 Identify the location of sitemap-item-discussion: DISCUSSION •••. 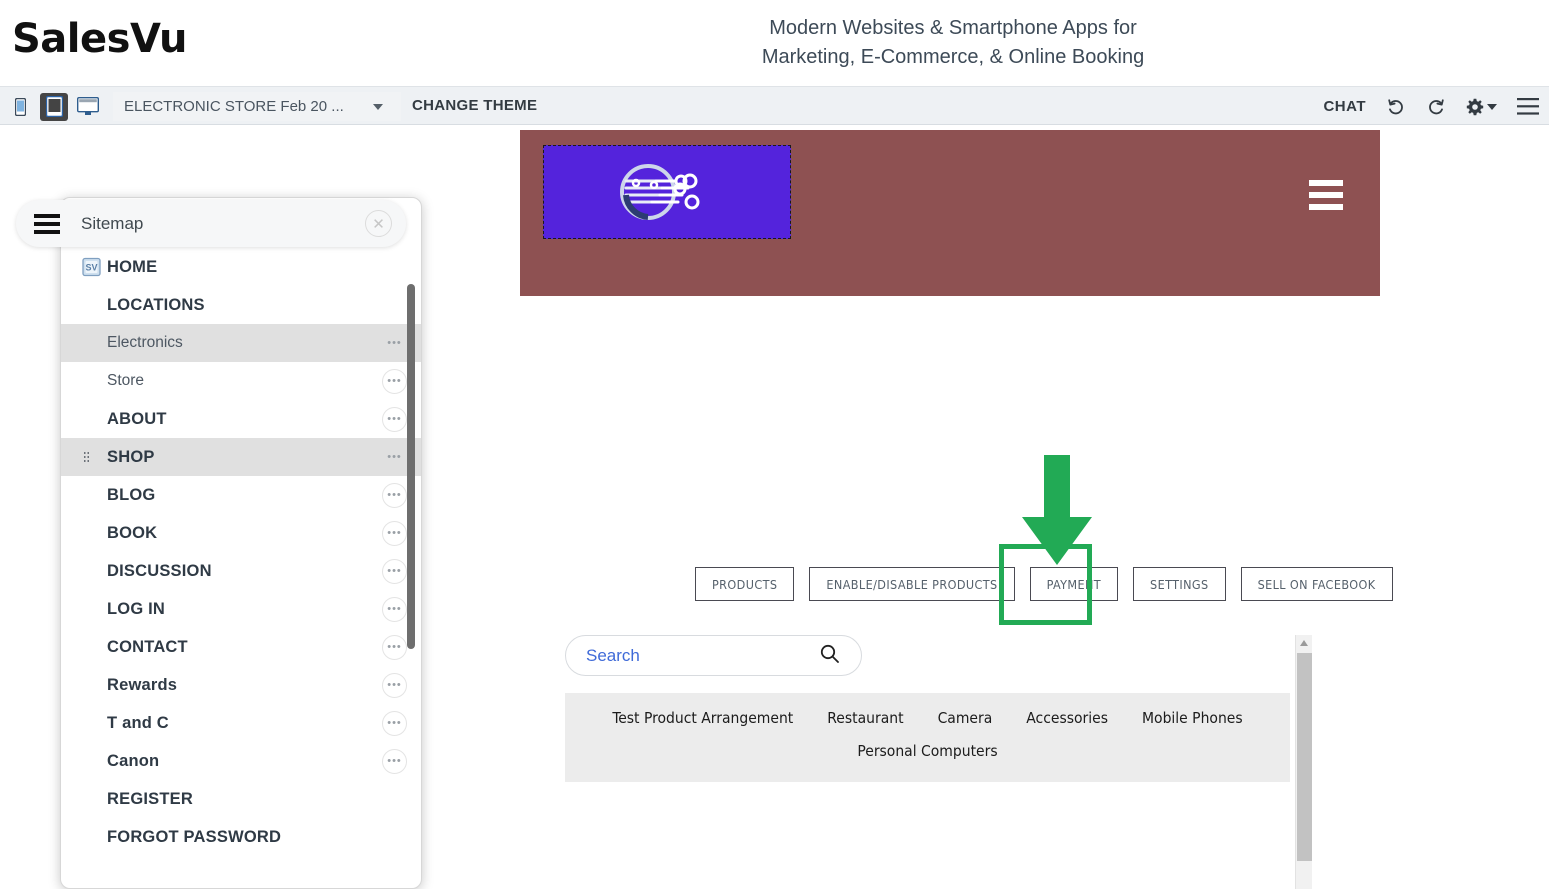
(241, 571).